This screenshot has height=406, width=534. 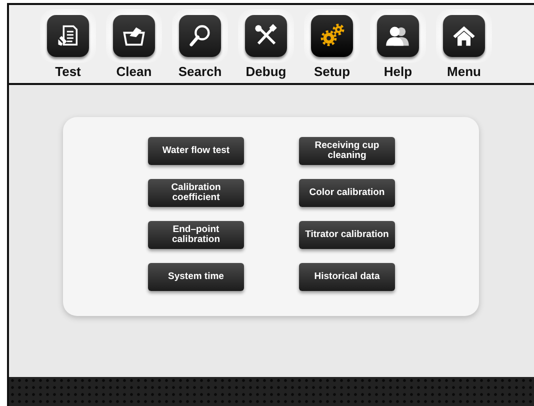 I want to click on toolbar-label: Debug, so click(x=266, y=71).